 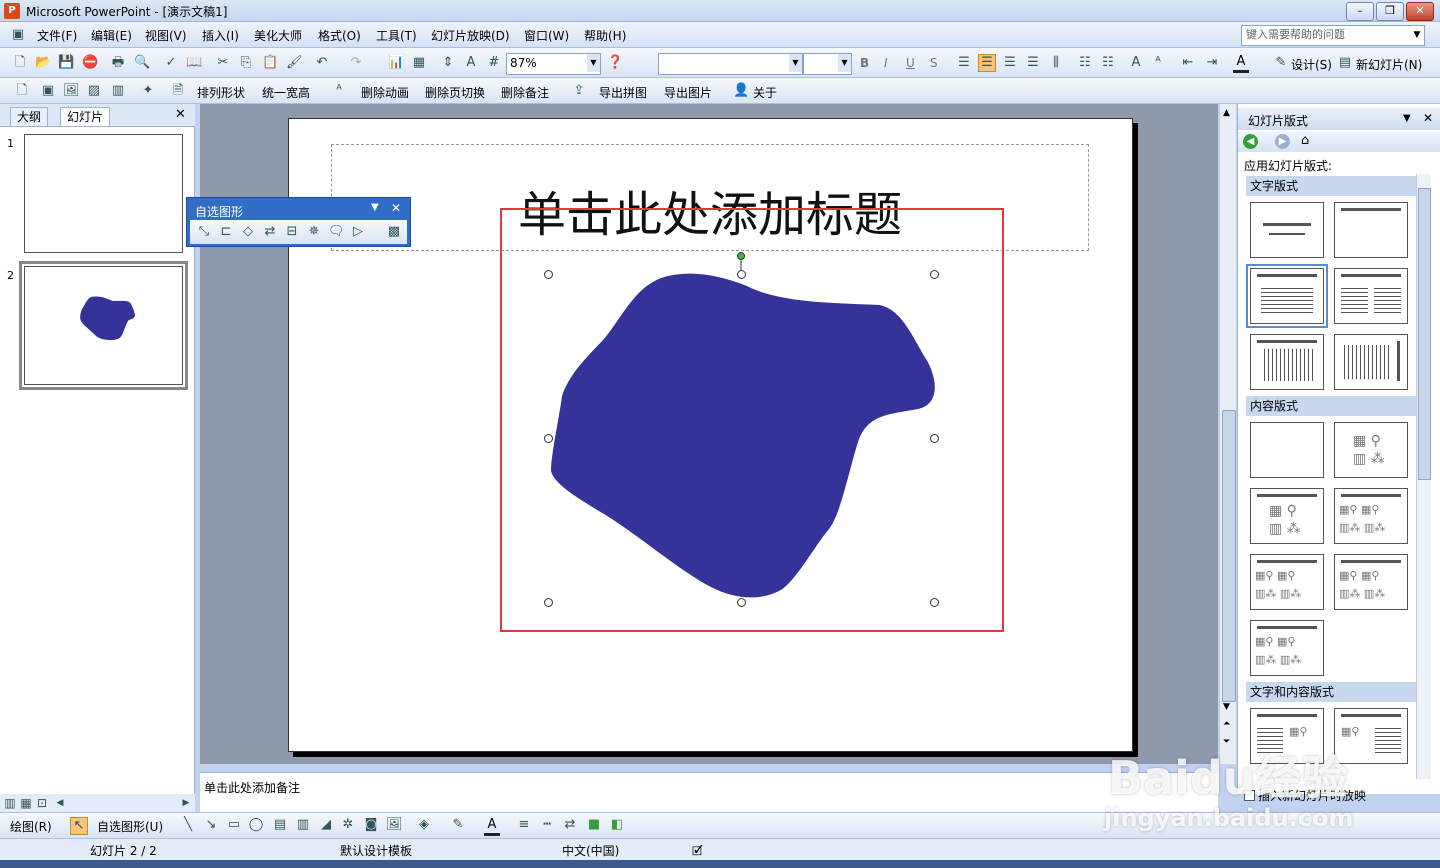 I want to click on menu-beautify: 美化大师, so click(x=278, y=35).